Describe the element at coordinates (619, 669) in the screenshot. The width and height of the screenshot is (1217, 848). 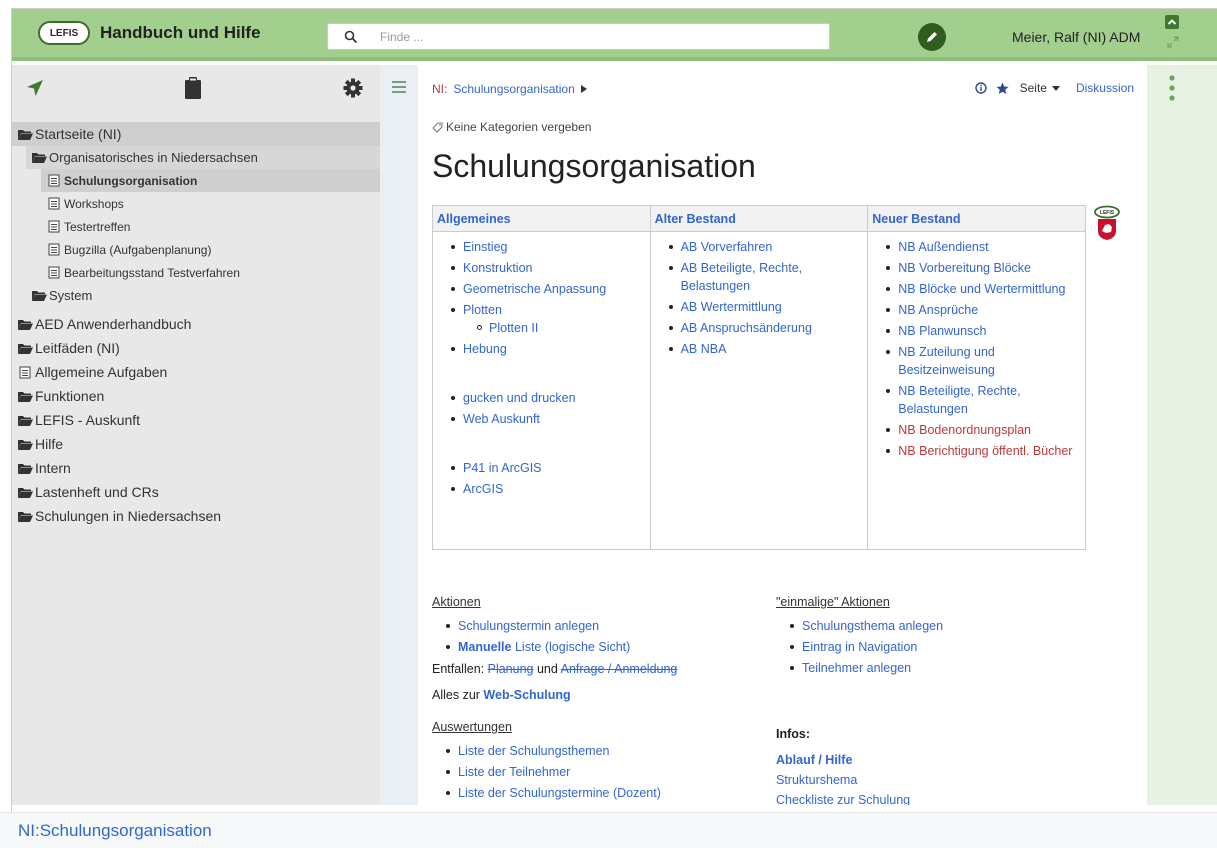
I see `link-anfrage-anmeldung: Anfrage / Anmeldung` at that location.